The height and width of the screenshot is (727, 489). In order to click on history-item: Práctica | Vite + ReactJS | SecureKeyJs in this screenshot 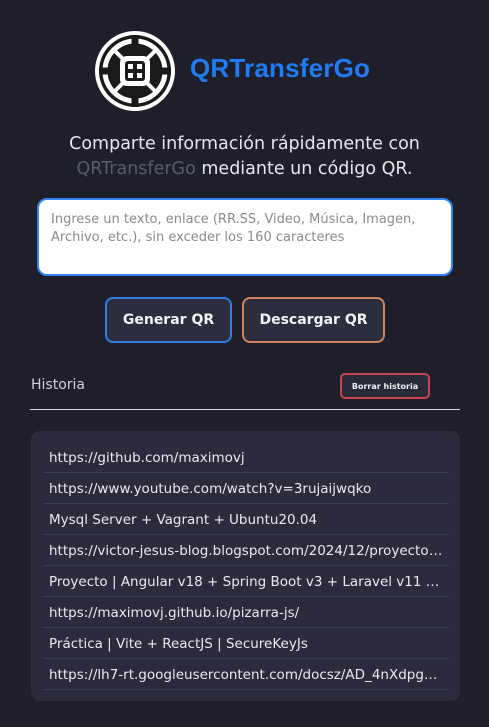, I will do `click(246, 644)`.